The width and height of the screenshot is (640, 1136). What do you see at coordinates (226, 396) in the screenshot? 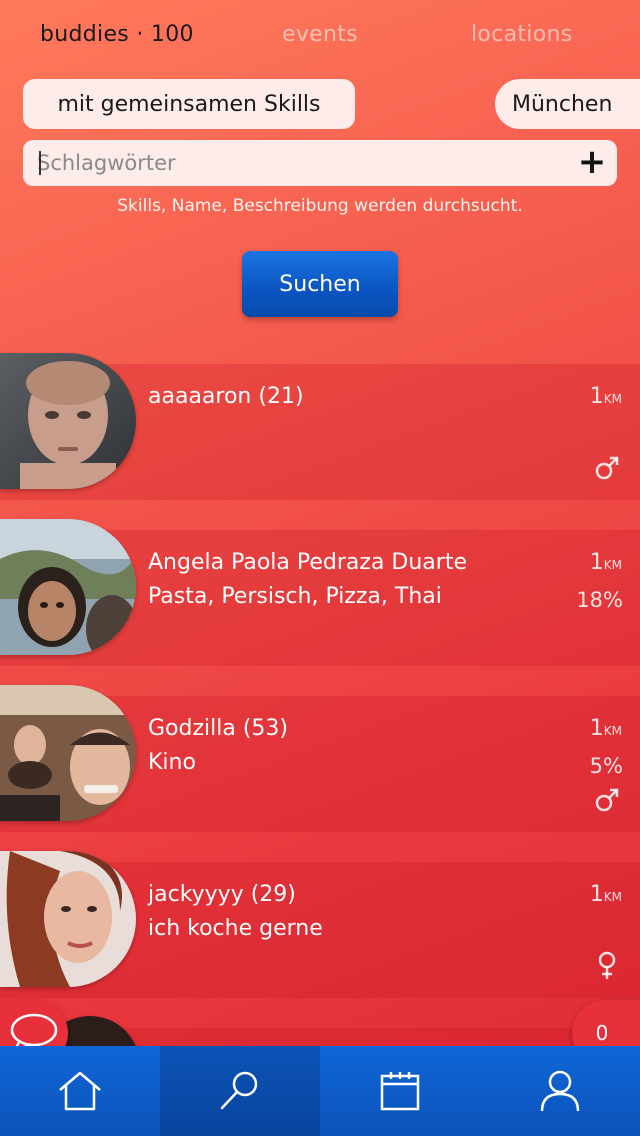
I see `result-name: aaaaaron (21)` at bounding box center [226, 396].